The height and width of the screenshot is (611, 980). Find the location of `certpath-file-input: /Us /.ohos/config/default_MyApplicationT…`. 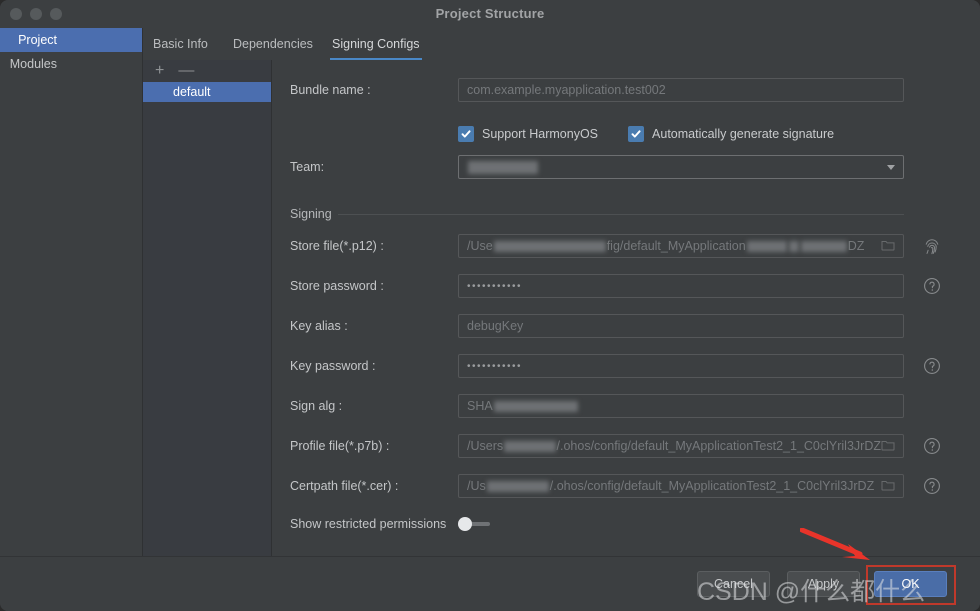

certpath-file-input: /Us /.ohos/config/default_MyApplicationT… is located at coordinates (681, 486).